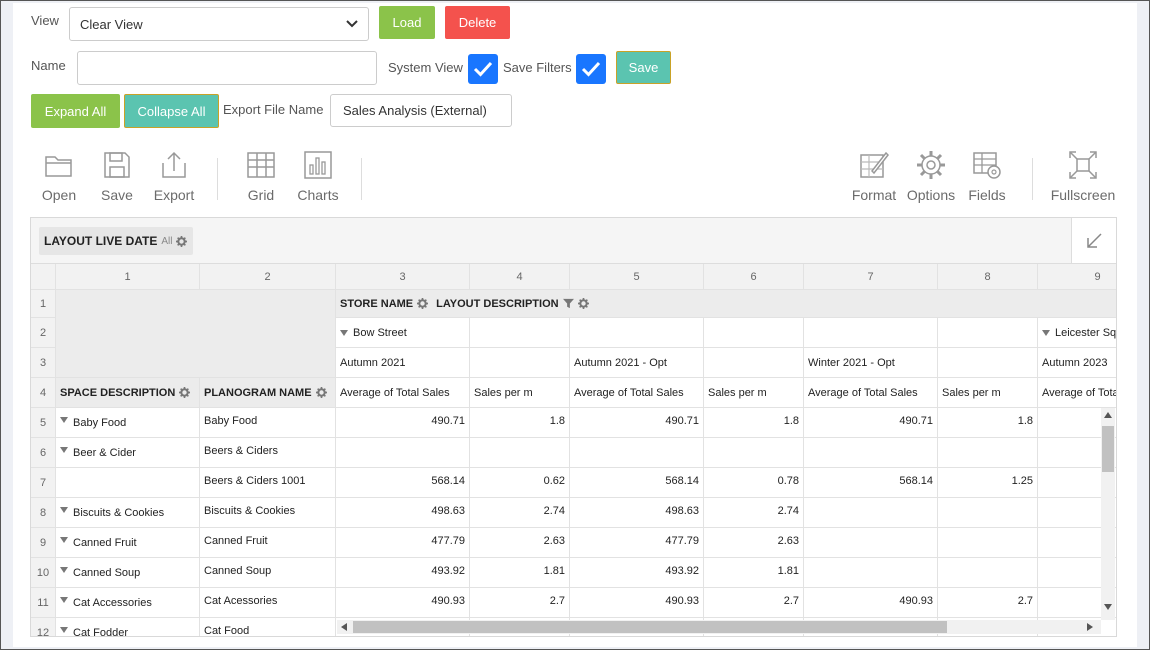 The width and height of the screenshot is (1150, 650). What do you see at coordinates (116, 241) in the screenshot?
I see `filter-chip-layout-live-date: LAYOUT LIVE DATE All` at bounding box center [116, 241].